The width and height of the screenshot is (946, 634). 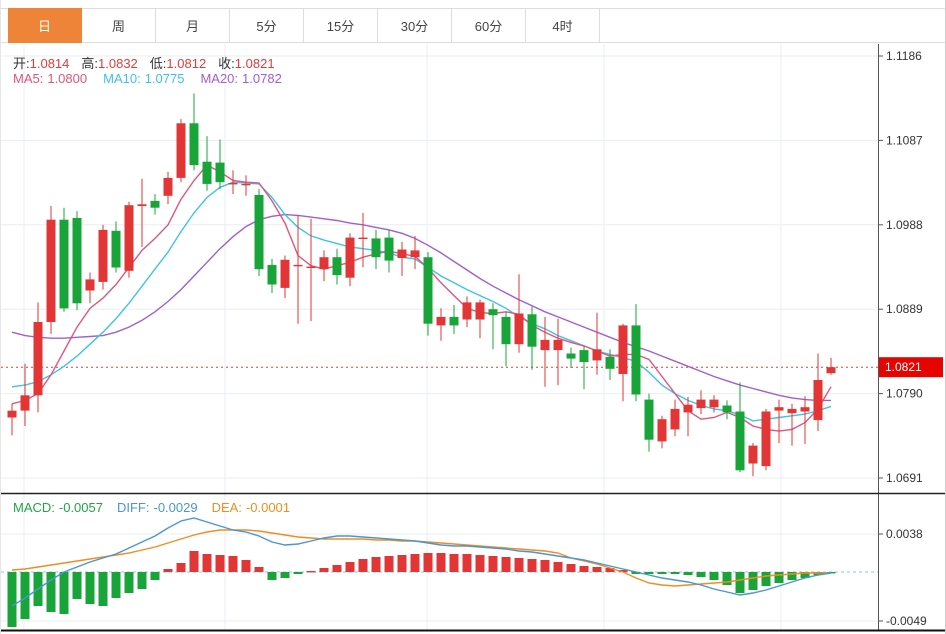 I want to click on tab-day: 日, so click(x=45, y=25).